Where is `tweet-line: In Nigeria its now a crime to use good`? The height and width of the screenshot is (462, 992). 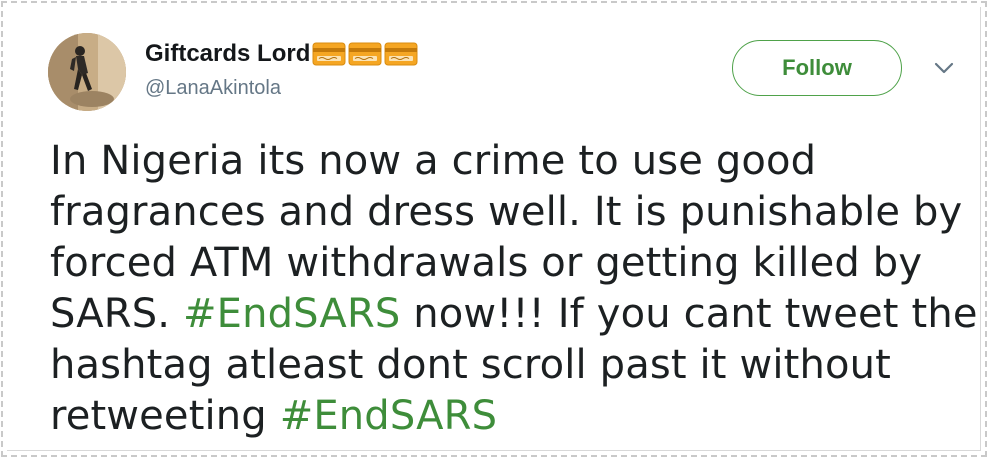
tweet-line: In Nigeria its now a crime to use good is located at coordinates (433, 161).